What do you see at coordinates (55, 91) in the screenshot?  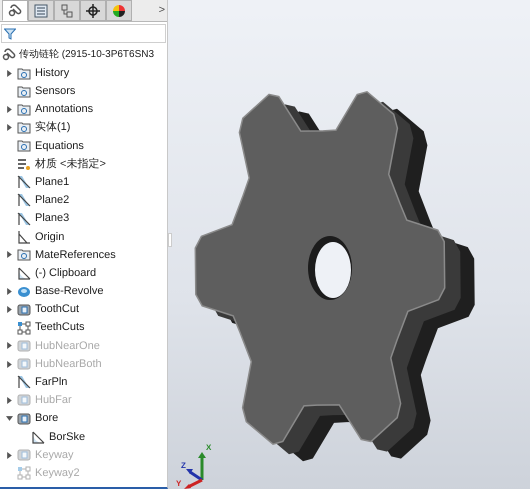 I see `tree-item: Sensors` at bounding box center [55, 91].